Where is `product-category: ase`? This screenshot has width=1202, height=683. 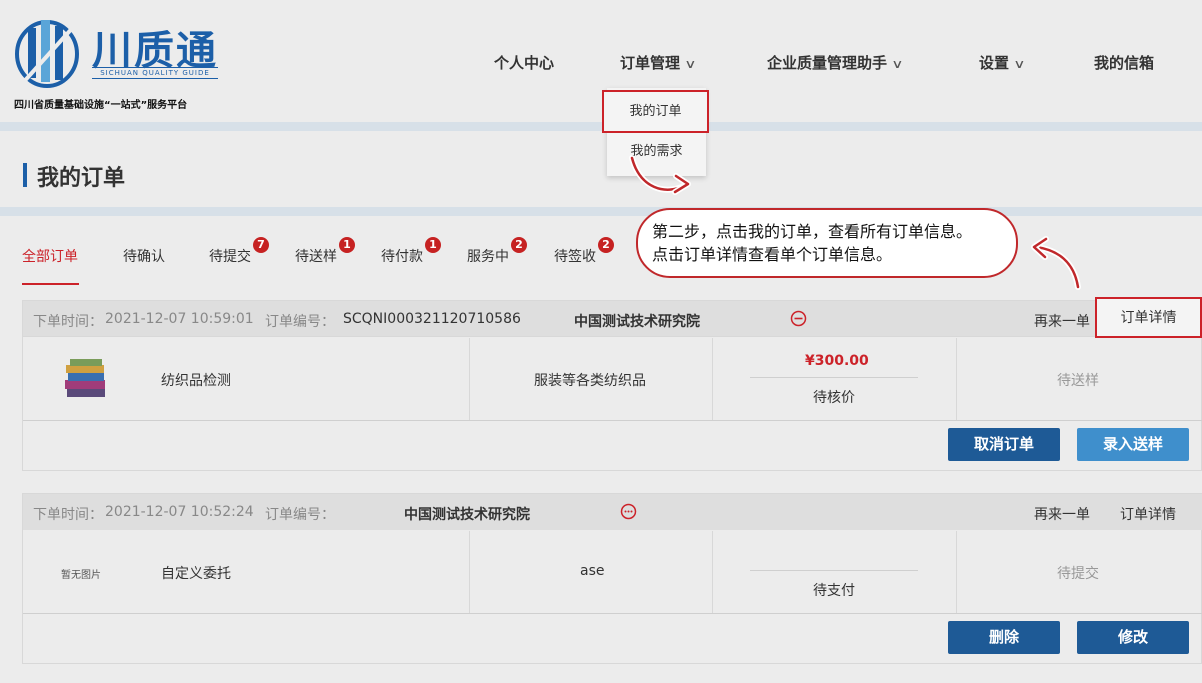
product-category: ase is located at coordinates (592, 571).